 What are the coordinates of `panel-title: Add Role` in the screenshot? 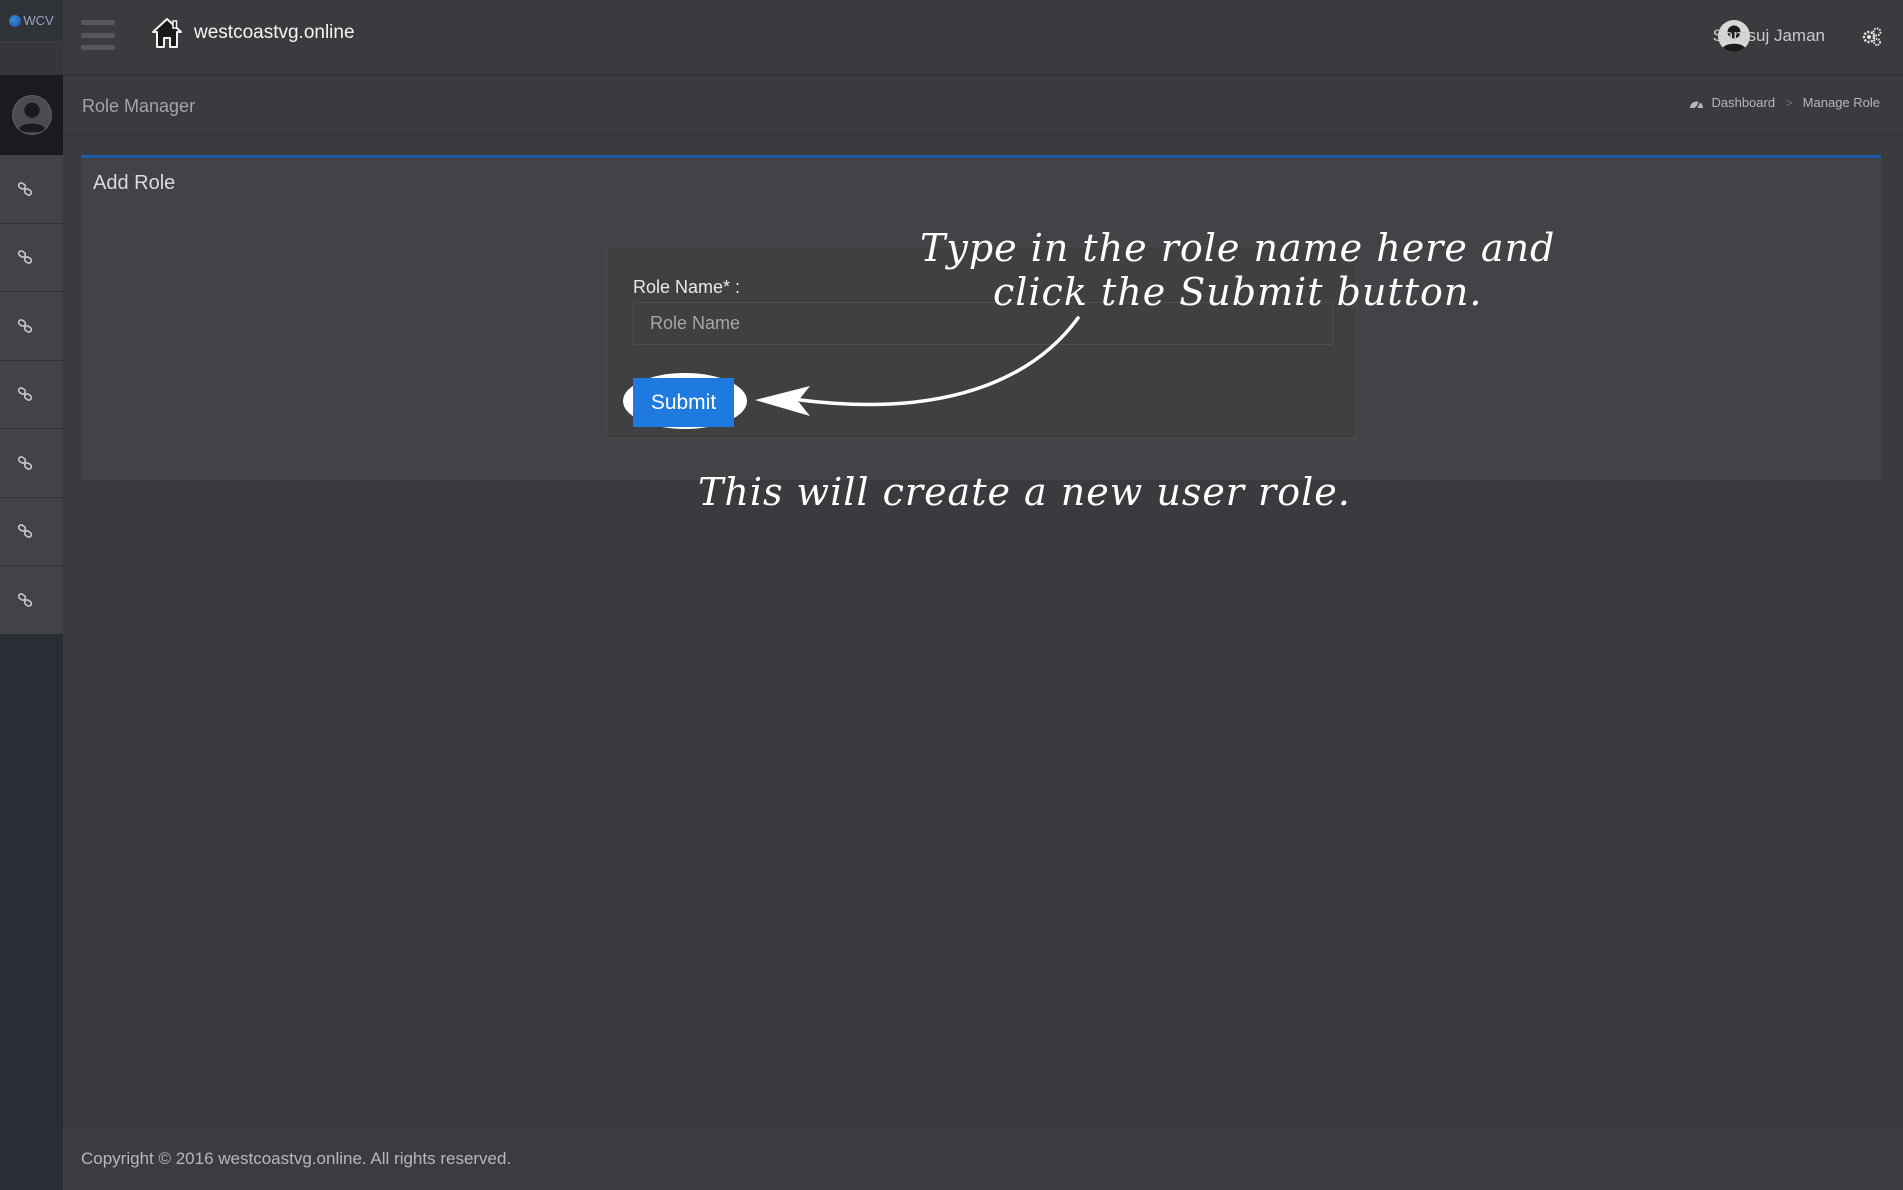 It's located at (134, 183).